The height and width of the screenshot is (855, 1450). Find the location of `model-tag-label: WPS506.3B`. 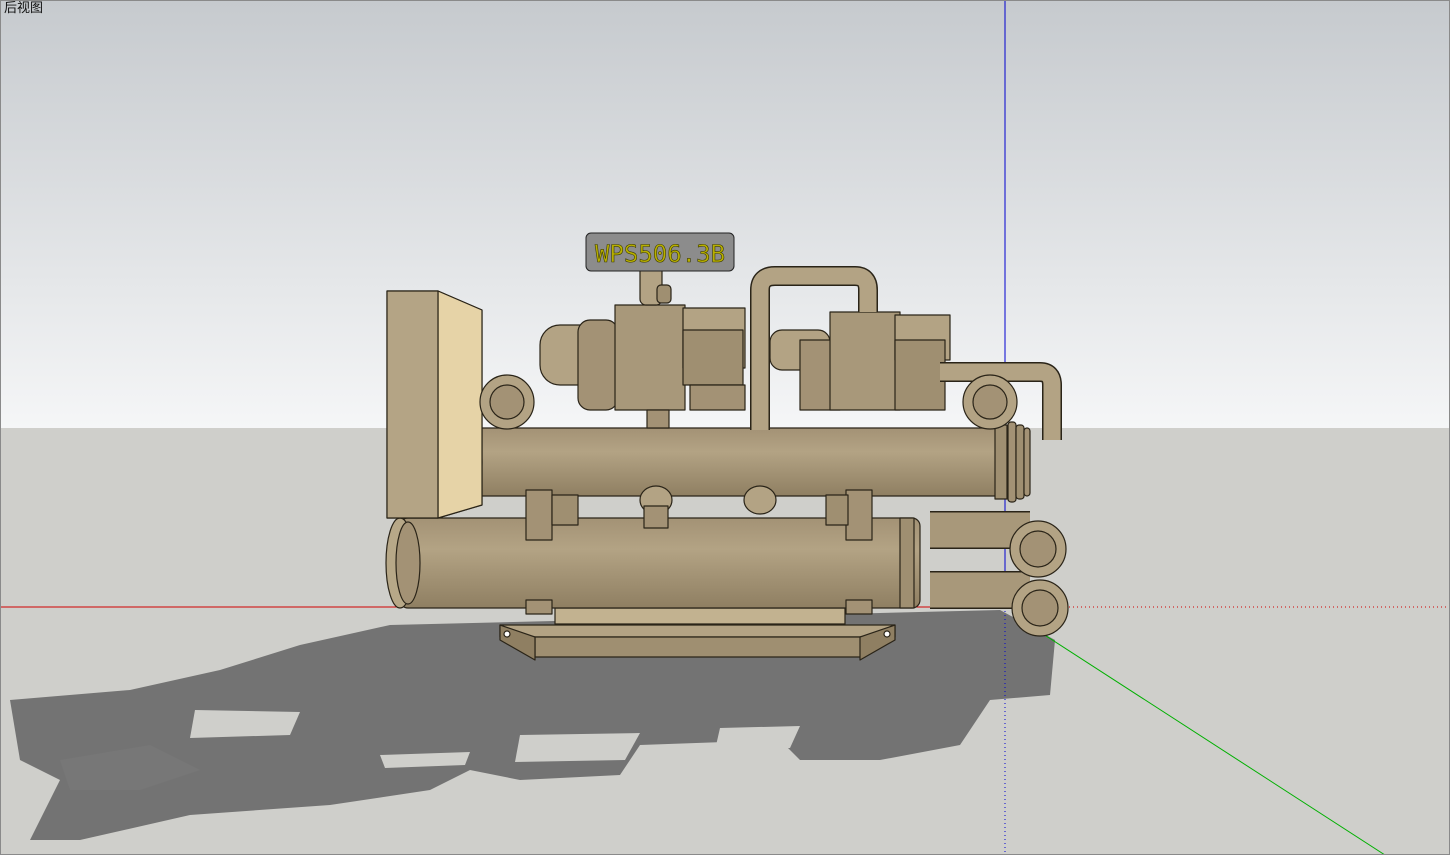

model-tag-label: WPS506.3B is located at coordinates (660, 254).